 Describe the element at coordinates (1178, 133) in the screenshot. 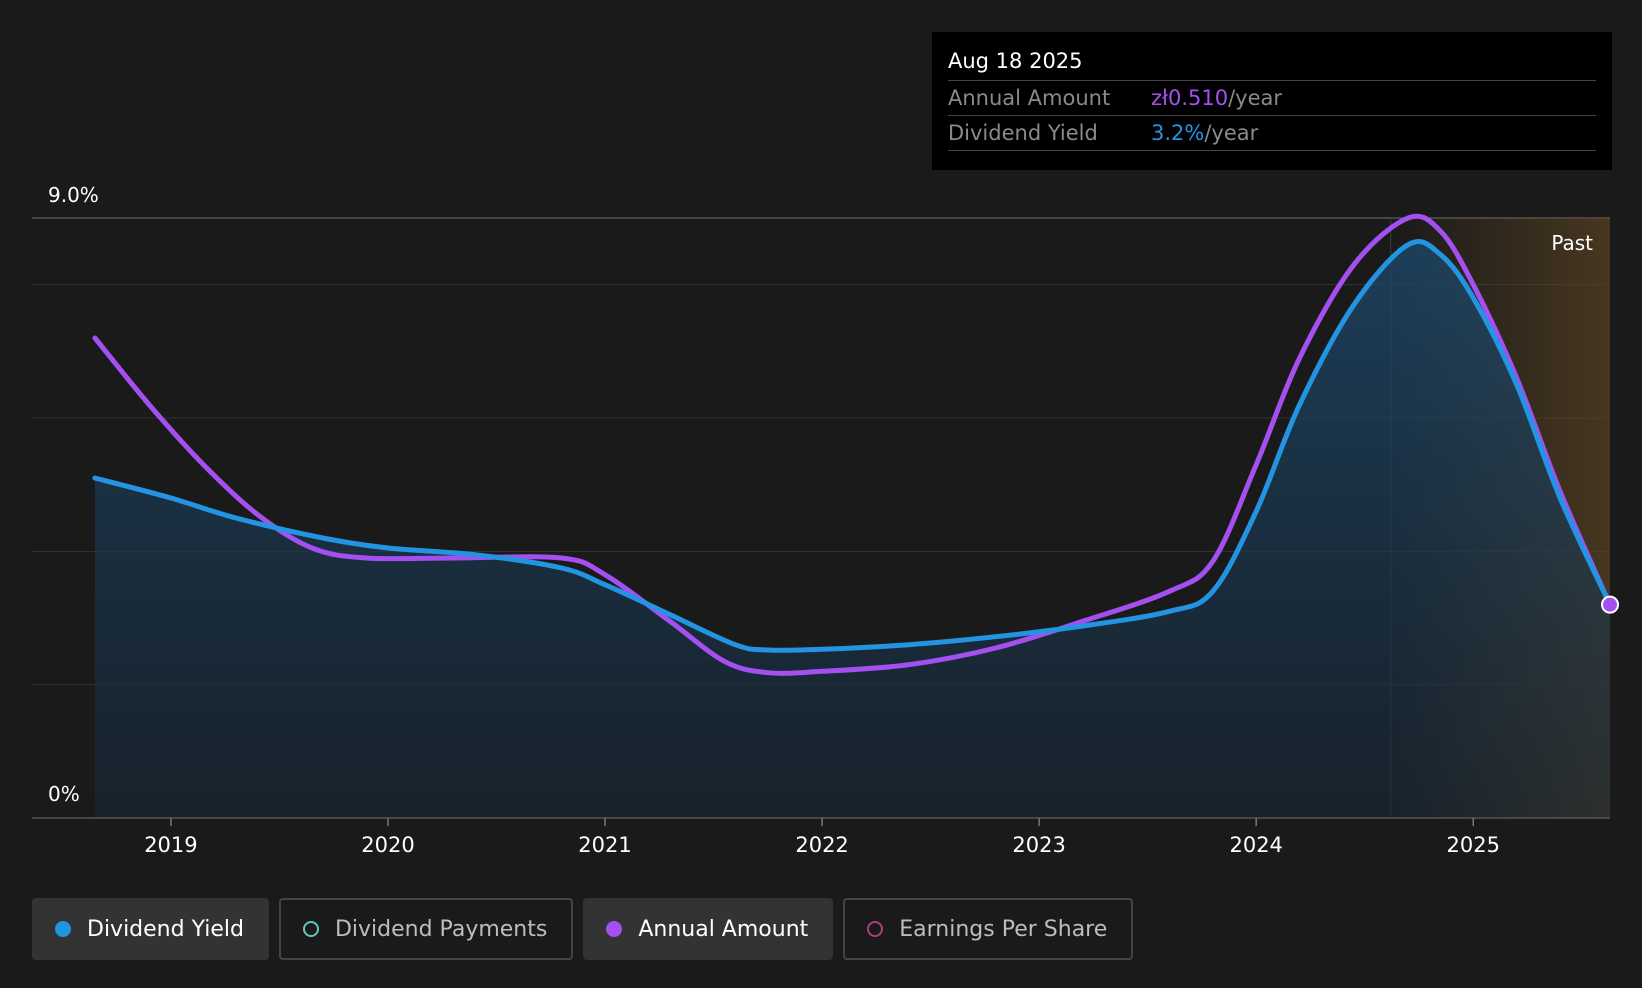

I see `tooltip-dividend-yield-value: 3.2%` at that location.